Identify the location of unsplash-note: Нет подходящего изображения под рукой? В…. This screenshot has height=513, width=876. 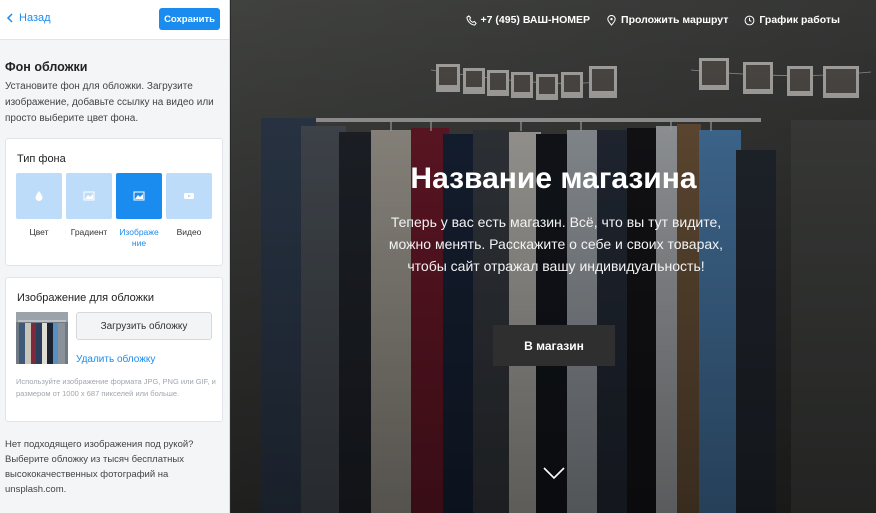
(99, 467).